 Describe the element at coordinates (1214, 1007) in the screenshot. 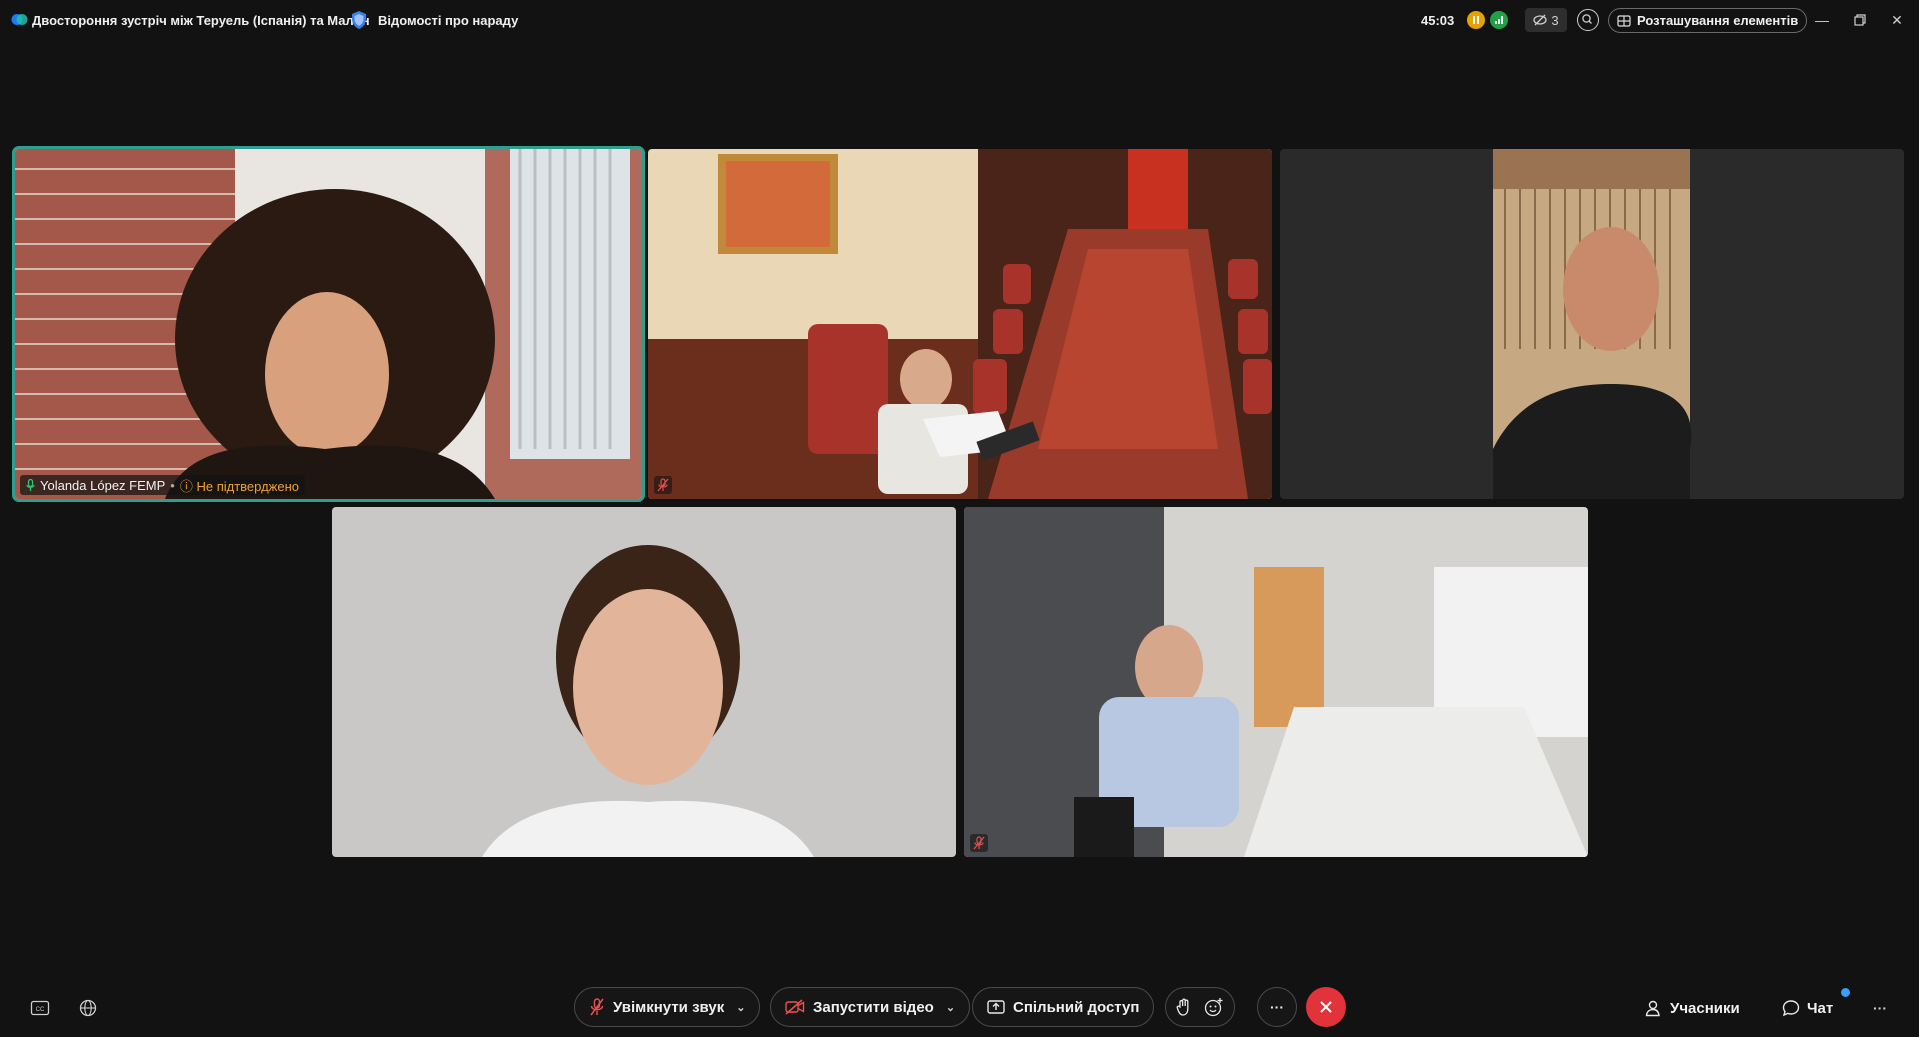

I see `reactions-icon` at that location.